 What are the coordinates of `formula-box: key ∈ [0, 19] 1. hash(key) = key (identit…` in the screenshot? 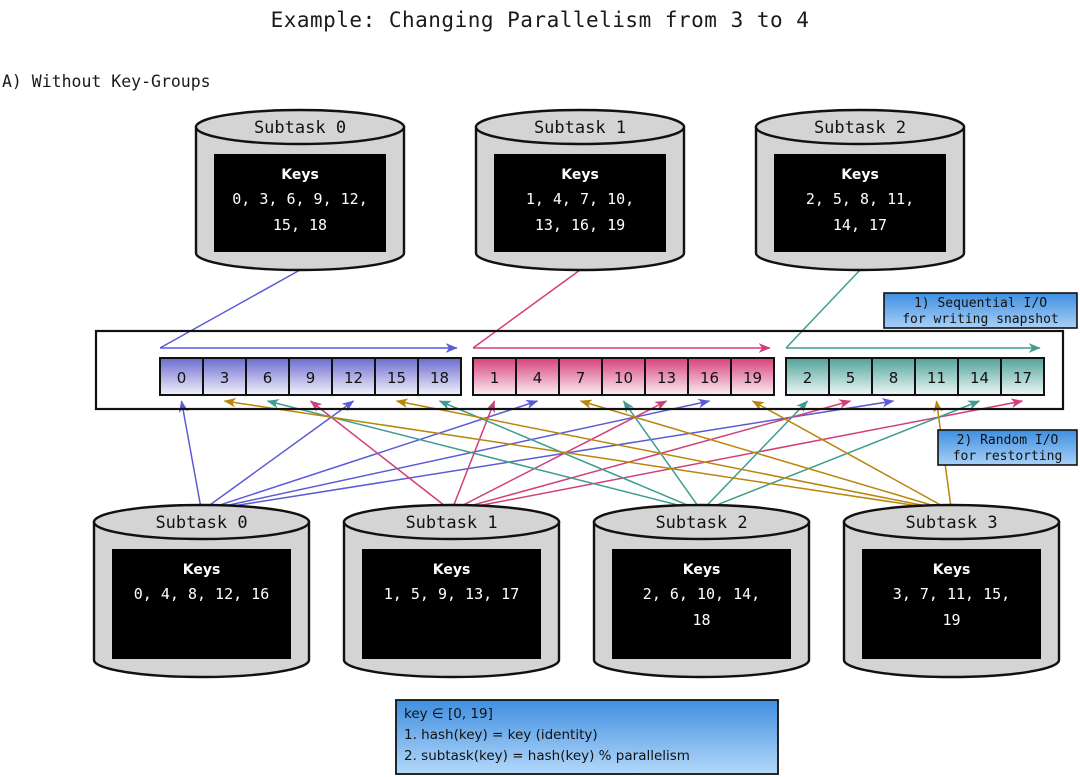 It's located at (587, 737).